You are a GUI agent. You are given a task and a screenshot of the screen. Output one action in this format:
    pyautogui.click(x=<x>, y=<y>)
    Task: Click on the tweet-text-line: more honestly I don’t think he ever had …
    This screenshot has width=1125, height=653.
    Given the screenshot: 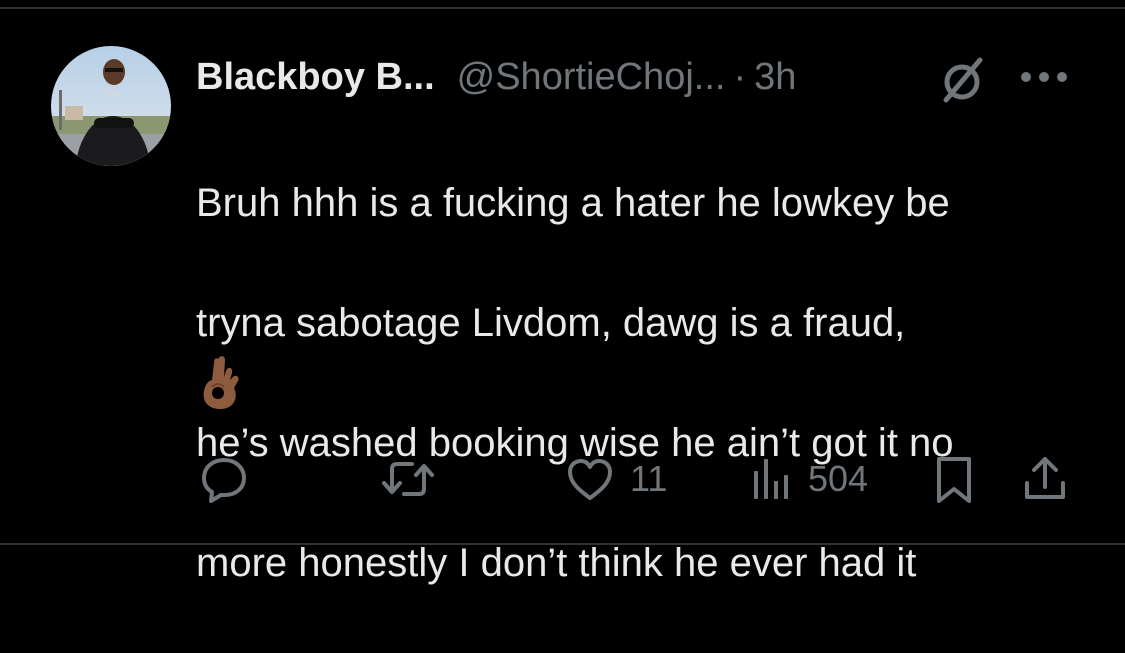 What is the action you would take?
    pyautogui.click(x=556, y=563)
    